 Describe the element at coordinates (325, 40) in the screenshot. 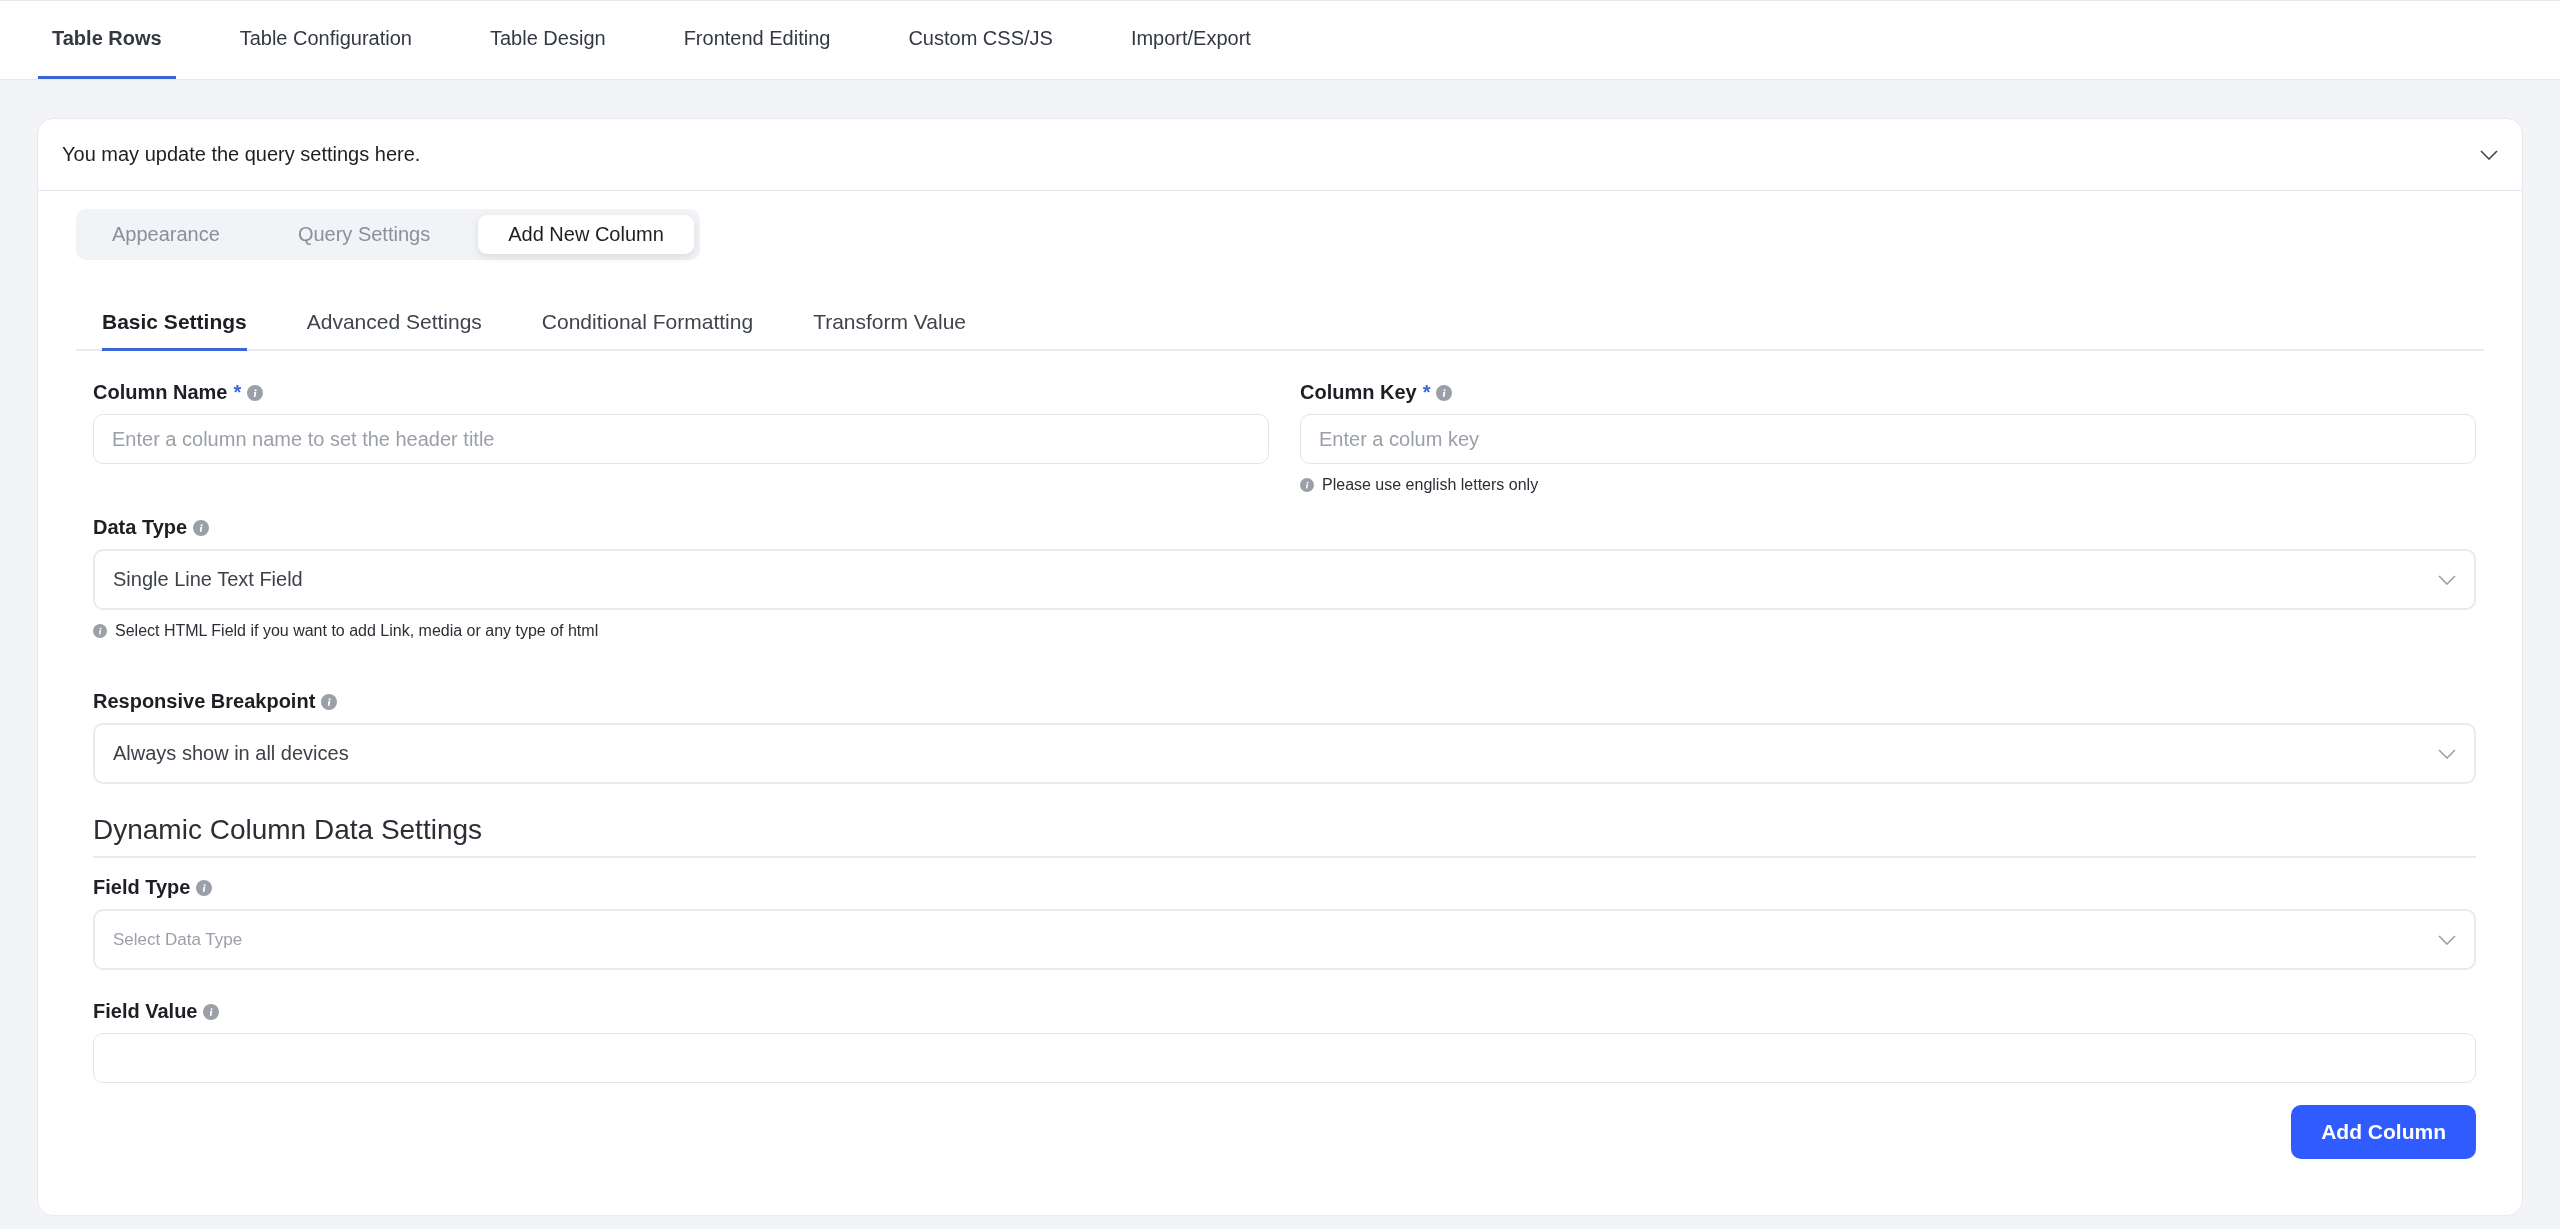

I see `nav-tab: Table Configuration` at that location.